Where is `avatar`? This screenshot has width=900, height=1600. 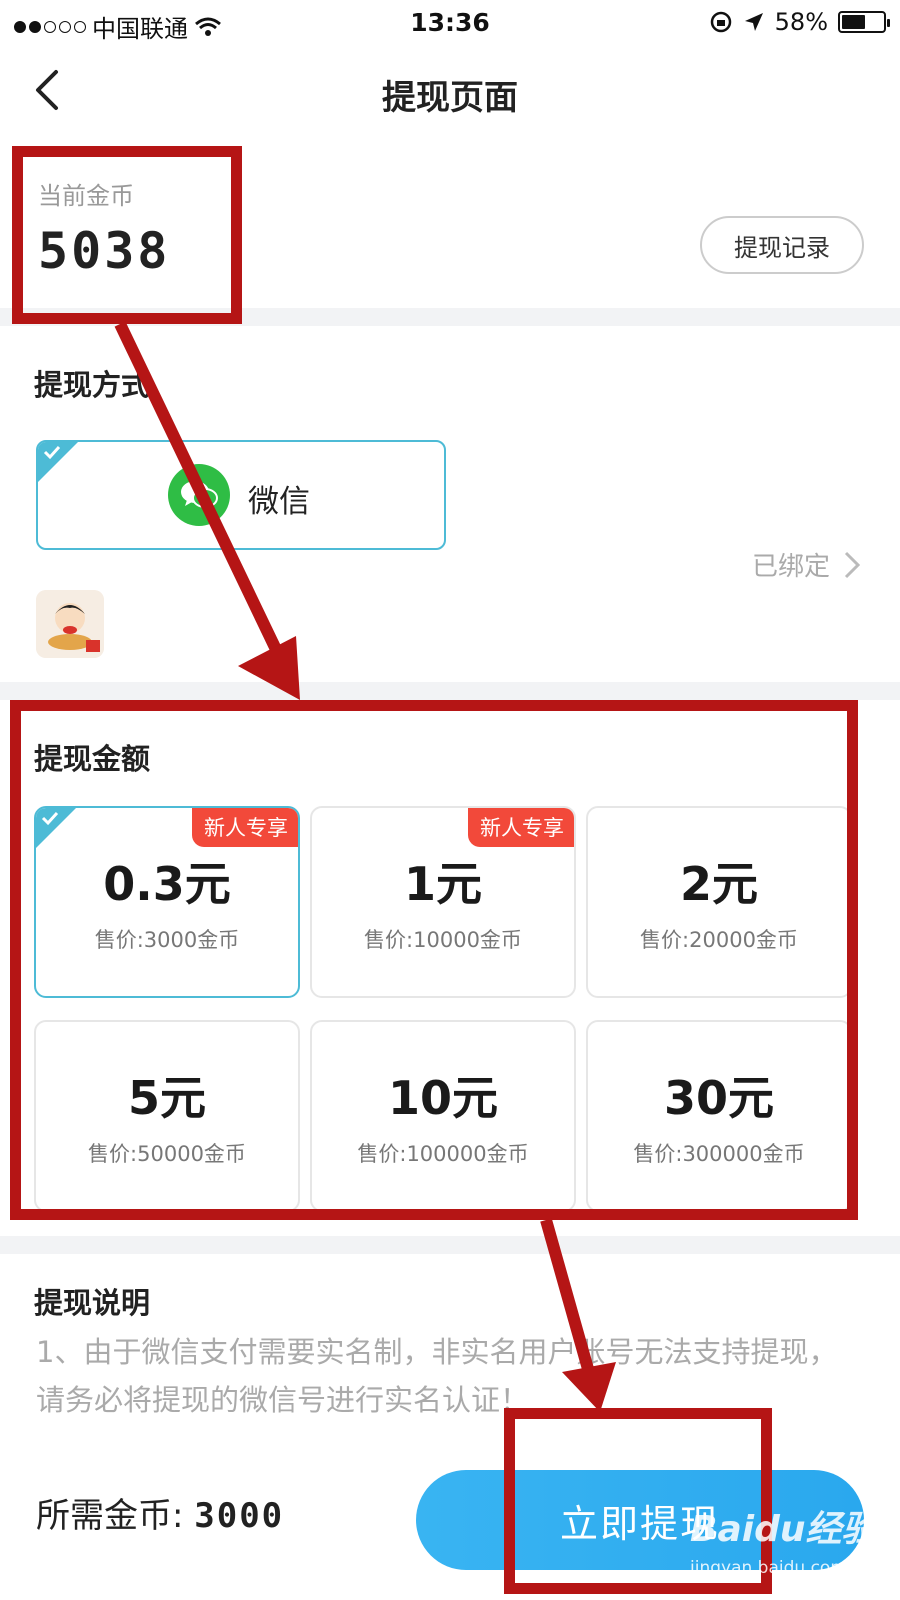
avatar is located at coordinates (70, 624).